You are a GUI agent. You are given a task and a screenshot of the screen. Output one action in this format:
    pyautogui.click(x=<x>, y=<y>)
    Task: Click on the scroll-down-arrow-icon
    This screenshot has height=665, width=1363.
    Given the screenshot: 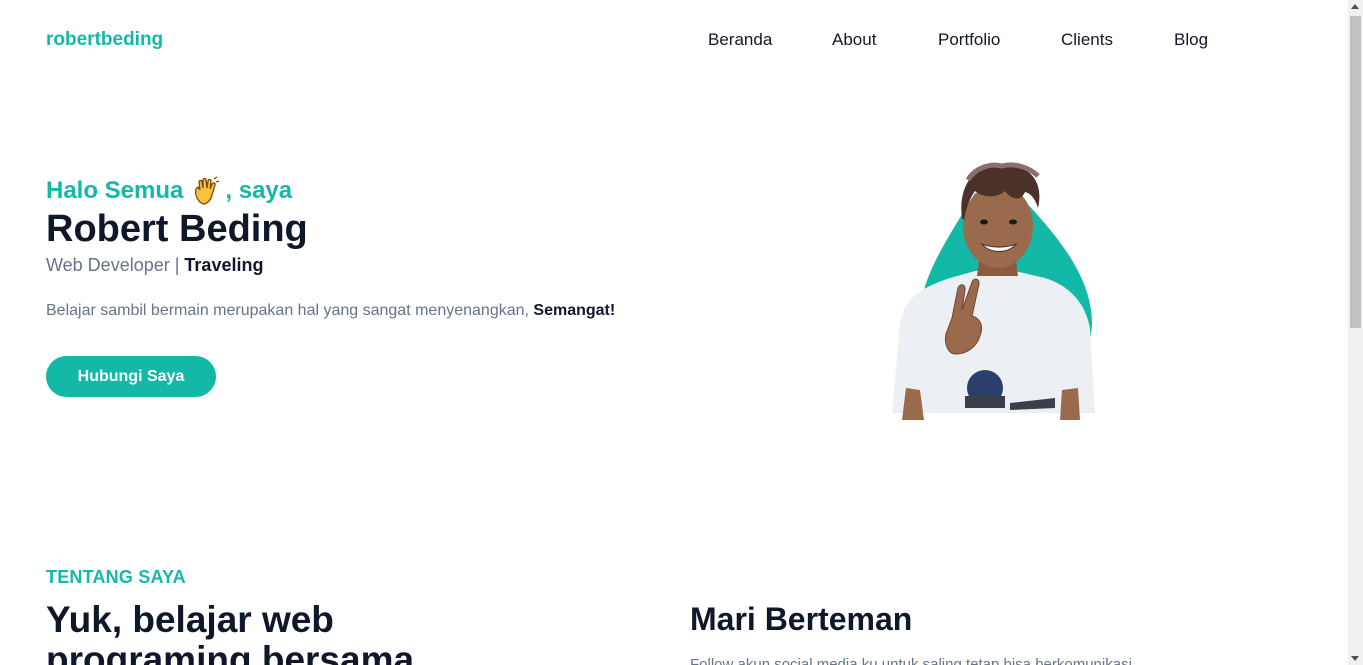 What is the action you would take?
    pyautogui.click(x=1355, y=658)
    